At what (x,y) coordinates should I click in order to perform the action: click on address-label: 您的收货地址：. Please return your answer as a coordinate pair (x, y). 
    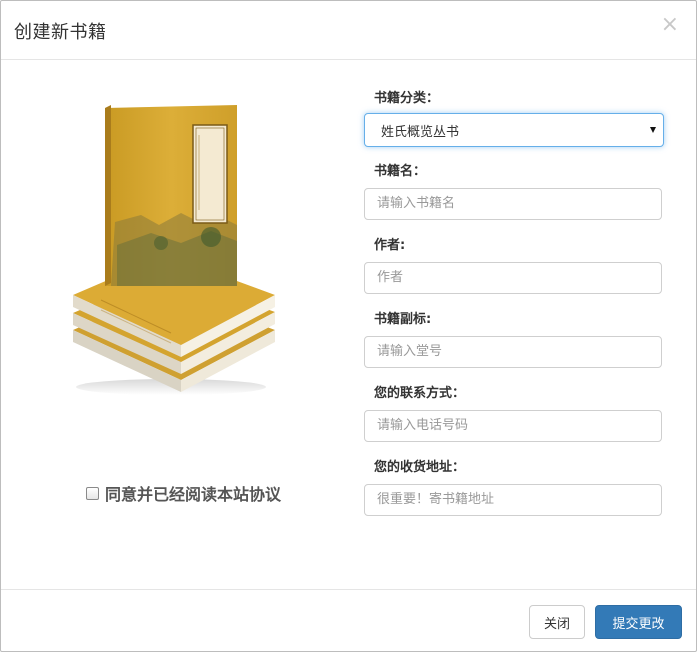
    Looking at the image, I should click on (420, 467).